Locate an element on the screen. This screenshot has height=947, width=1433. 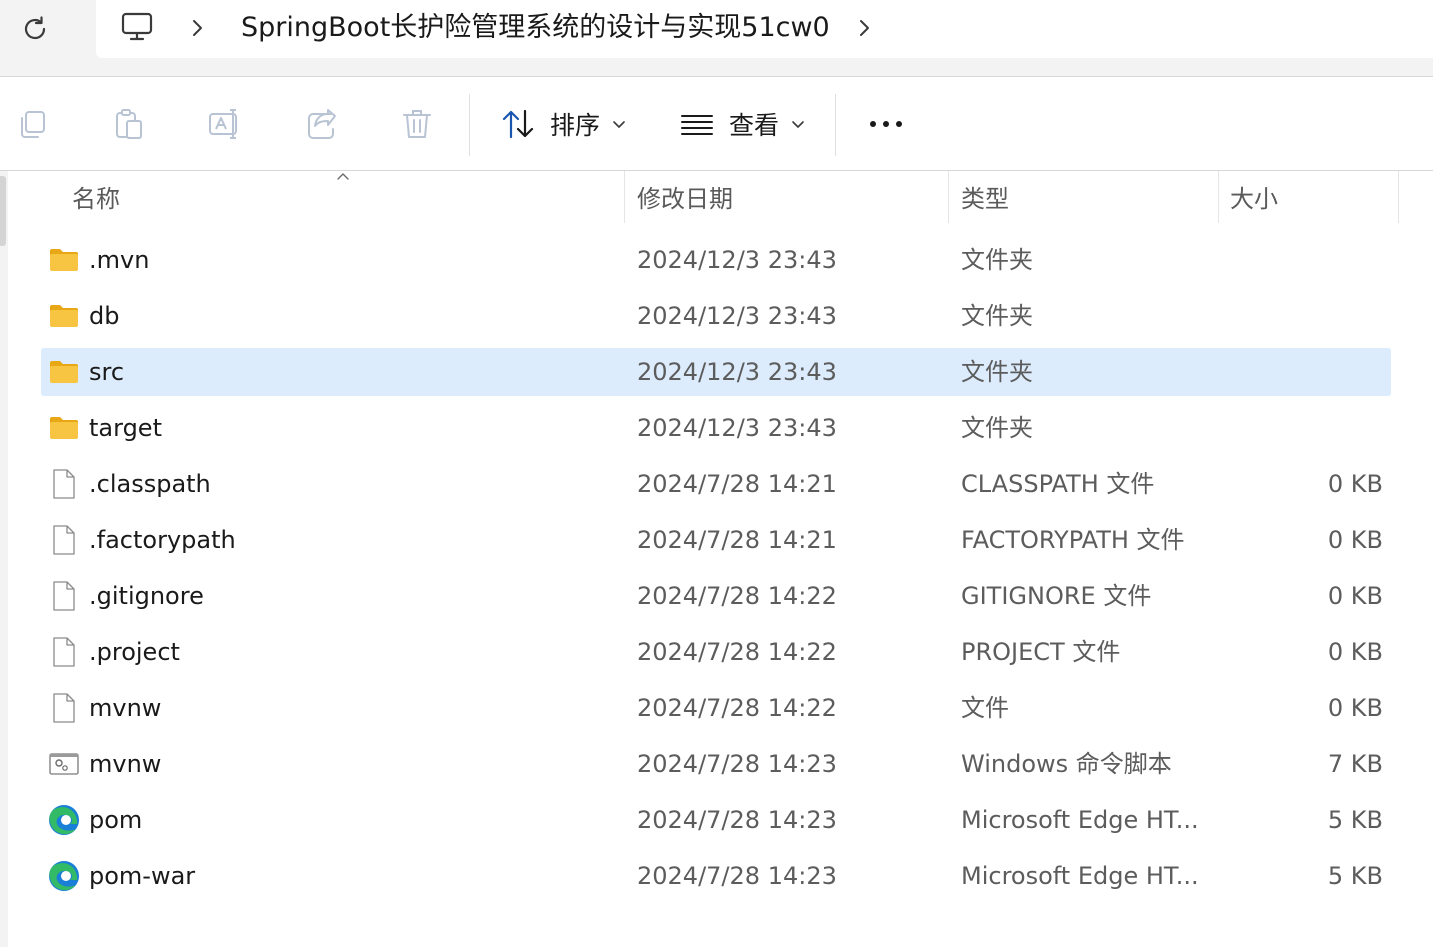
view-button: 查看 is located at coordinates (742, 124).